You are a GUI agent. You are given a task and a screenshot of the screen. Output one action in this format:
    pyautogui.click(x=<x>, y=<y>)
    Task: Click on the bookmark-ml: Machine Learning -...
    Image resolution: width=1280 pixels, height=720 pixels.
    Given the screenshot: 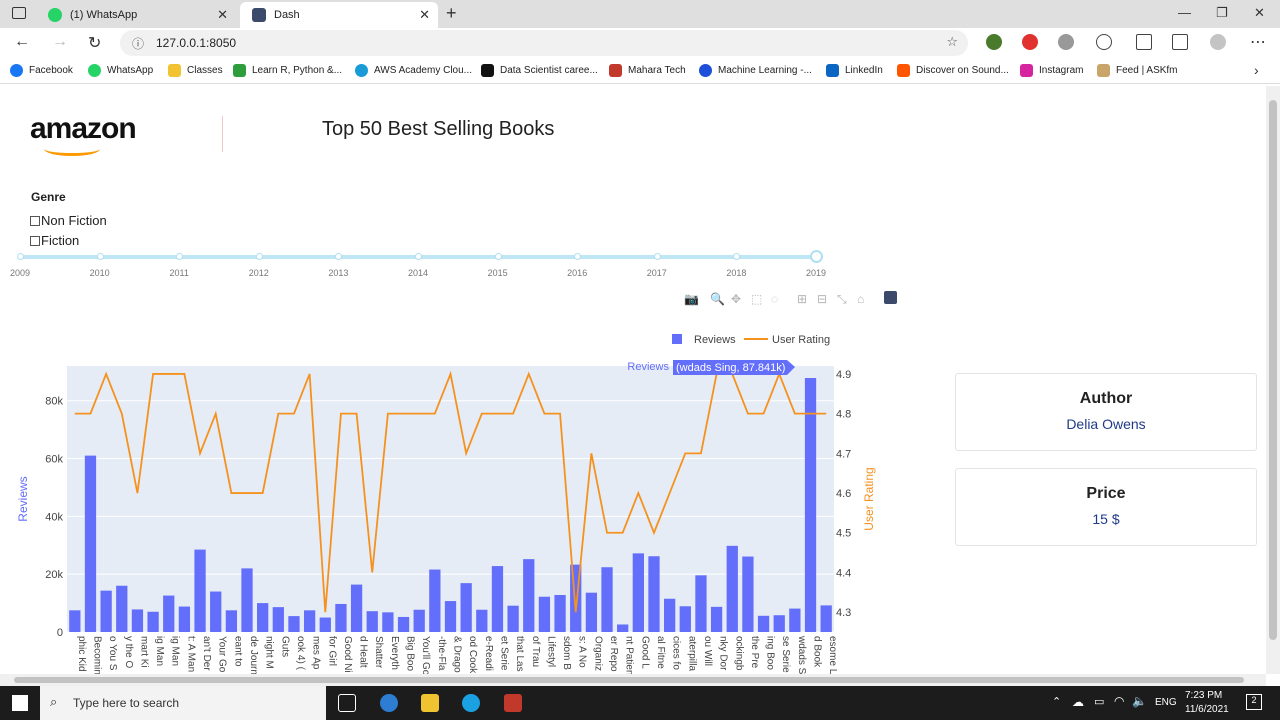 What is the action you would take?
    pyautogui.click(x=755, y=70)
    